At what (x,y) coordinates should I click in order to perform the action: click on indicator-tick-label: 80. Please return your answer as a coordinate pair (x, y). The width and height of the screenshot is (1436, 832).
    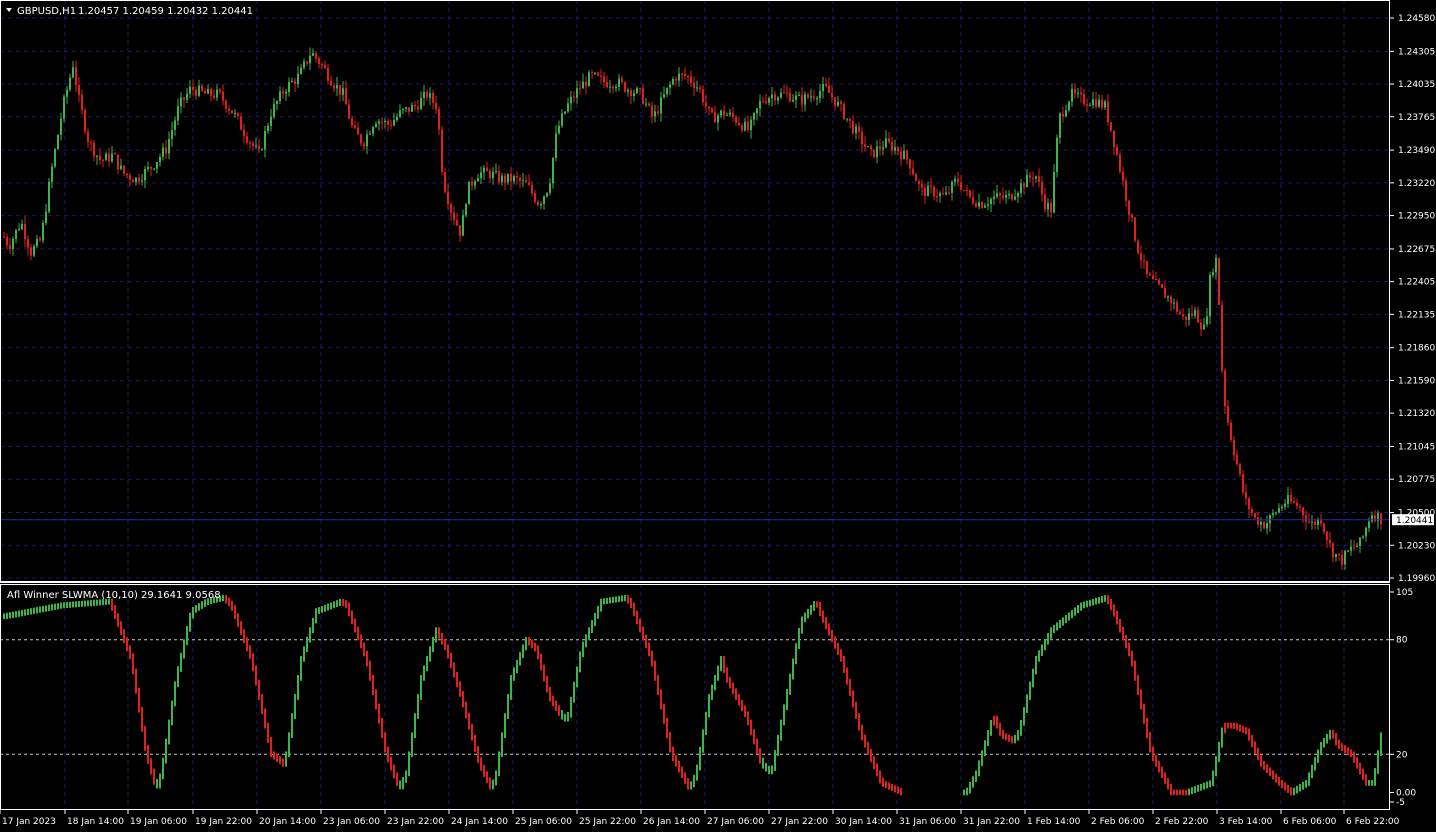
    Looking at the image, I should click on (1402, 641).